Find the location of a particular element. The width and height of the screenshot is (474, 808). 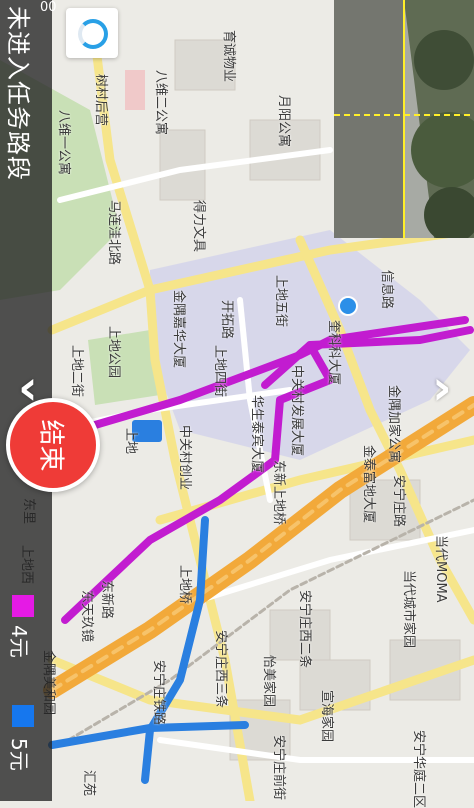

map-label: 上地二街 is located at coordinates (76, 371).